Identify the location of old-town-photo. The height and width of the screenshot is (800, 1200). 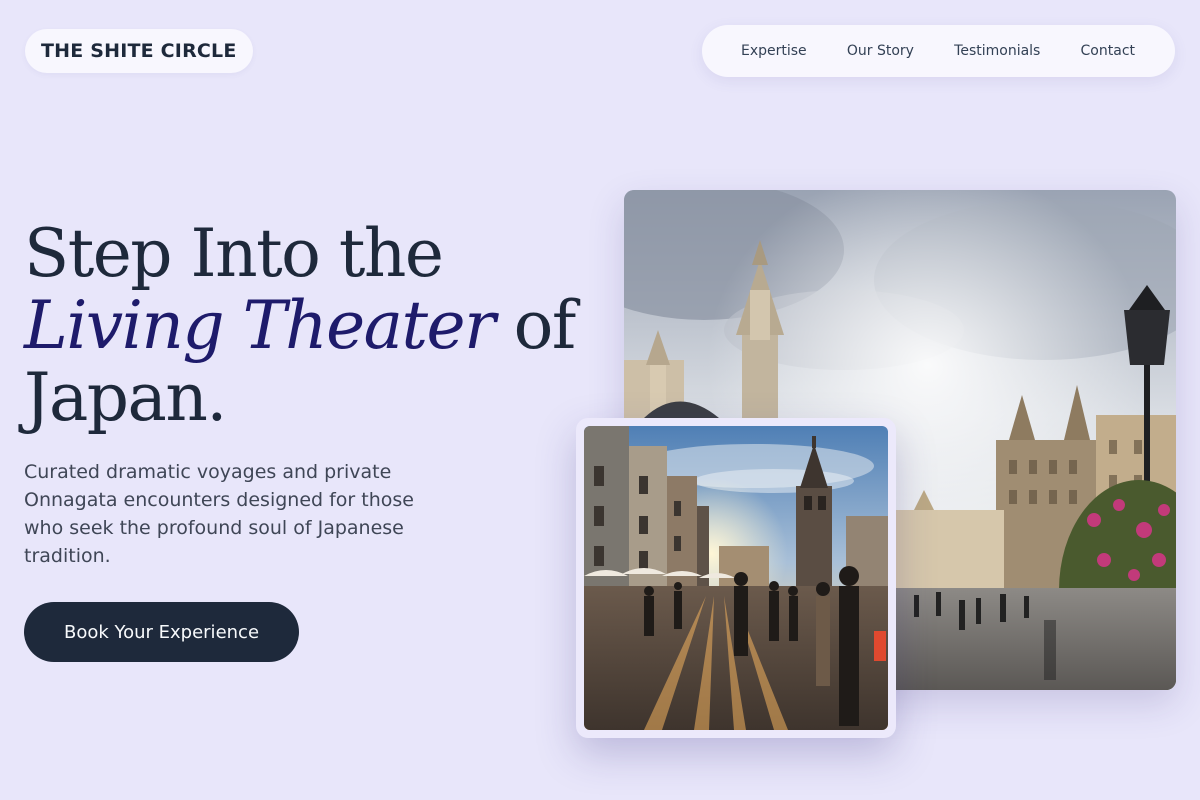
(736, 578).